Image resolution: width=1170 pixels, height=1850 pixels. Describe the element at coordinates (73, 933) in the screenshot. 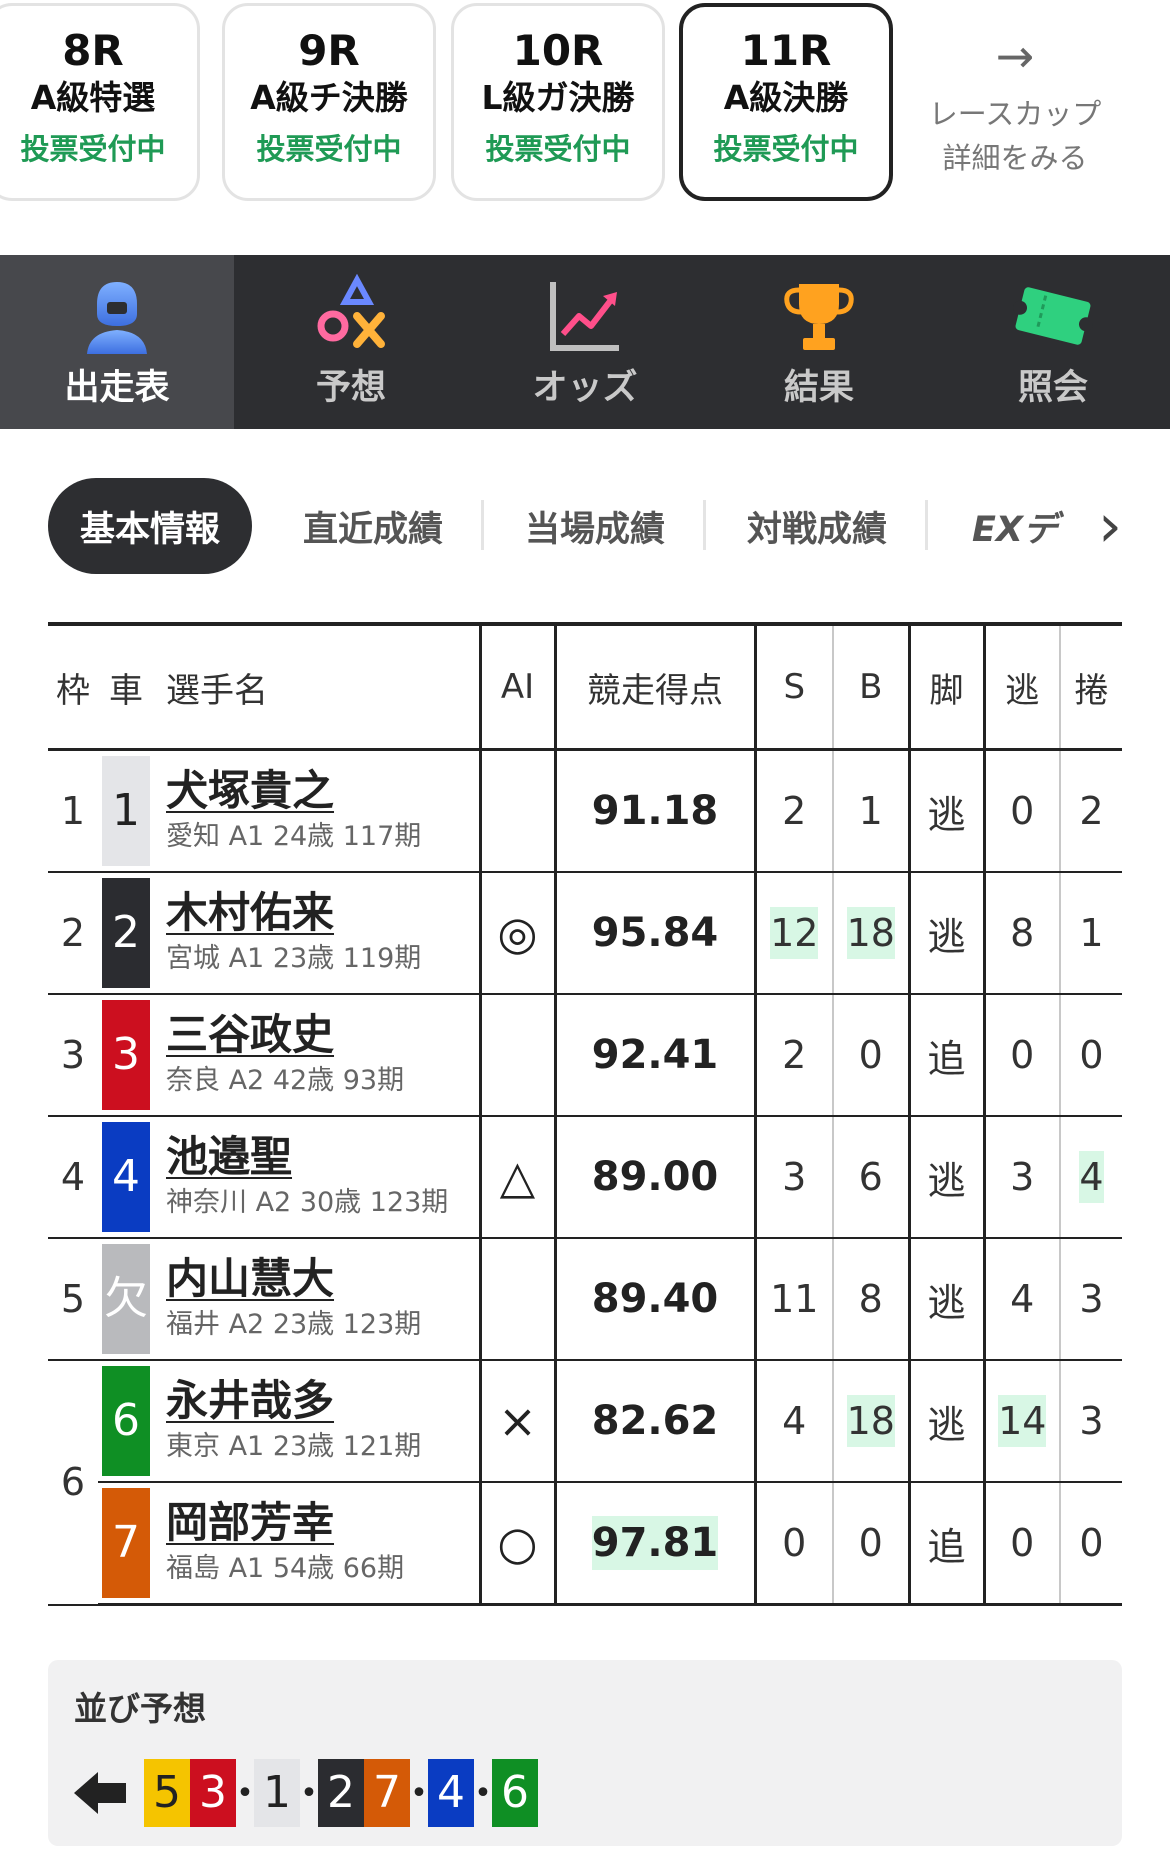

I see `waku-number: 2` at that location.